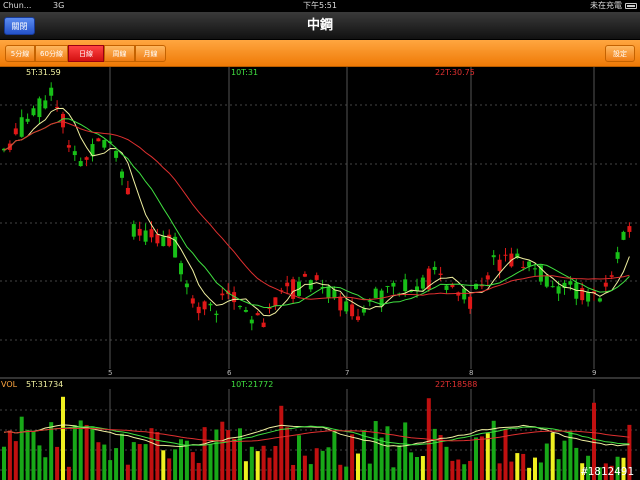 Image resolution: width=640 pixels, height=480 pixels. What do you see at coordinates (606, 5) in the screenshot?
I see `charging-status: 未在充電` at bounding box center [606, 5].